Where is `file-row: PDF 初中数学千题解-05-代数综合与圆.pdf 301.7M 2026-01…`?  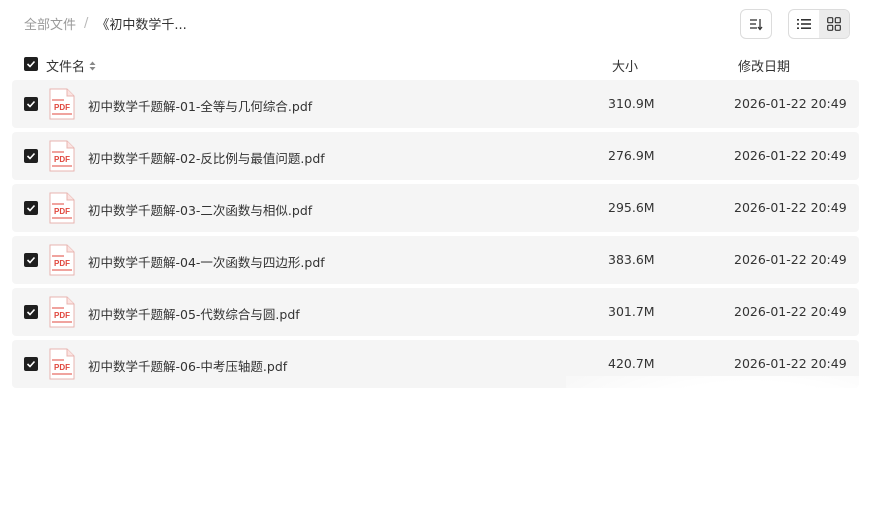 file-row: PDF 初中数学千题解-05-代数综合与圆.pdf 301.7M 2026-01… is located at coordinates (435, 312).